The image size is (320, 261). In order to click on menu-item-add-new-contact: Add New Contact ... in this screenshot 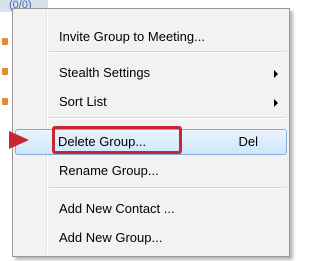, I will do `click(151, 209)`.